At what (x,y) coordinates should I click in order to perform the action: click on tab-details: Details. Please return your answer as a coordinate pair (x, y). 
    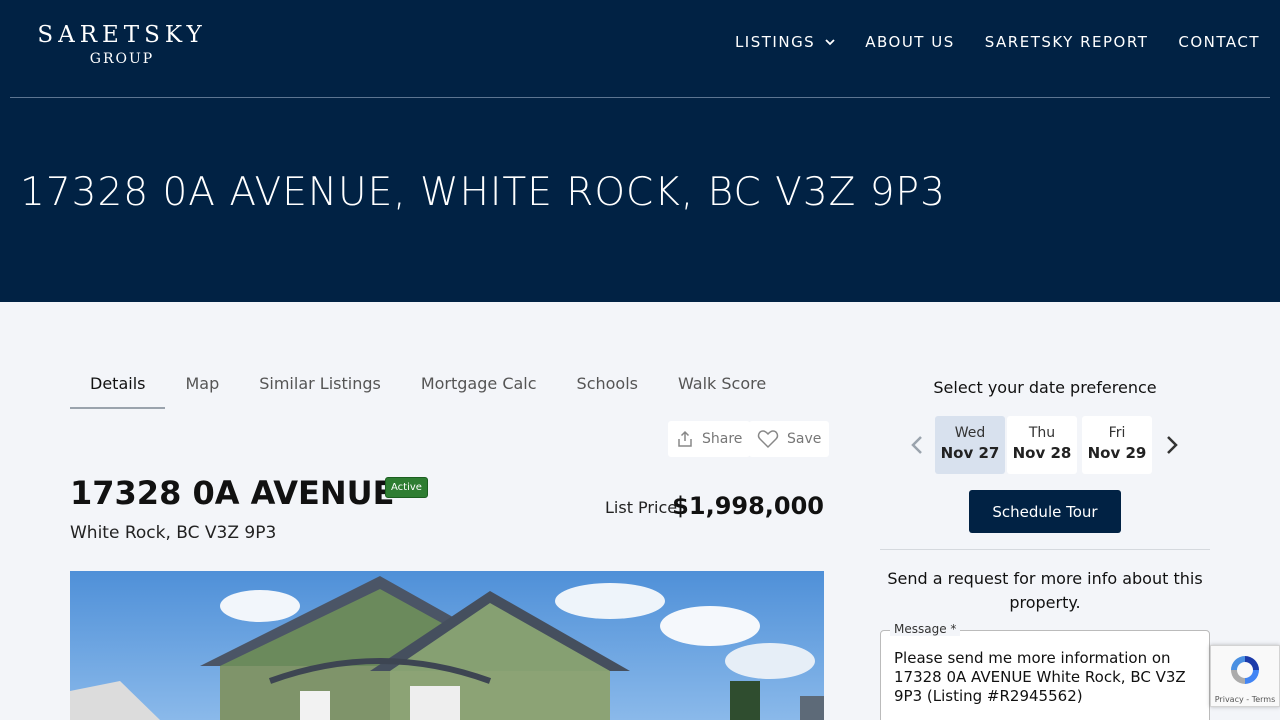
    Looking at the image, I should click on (118, 385).